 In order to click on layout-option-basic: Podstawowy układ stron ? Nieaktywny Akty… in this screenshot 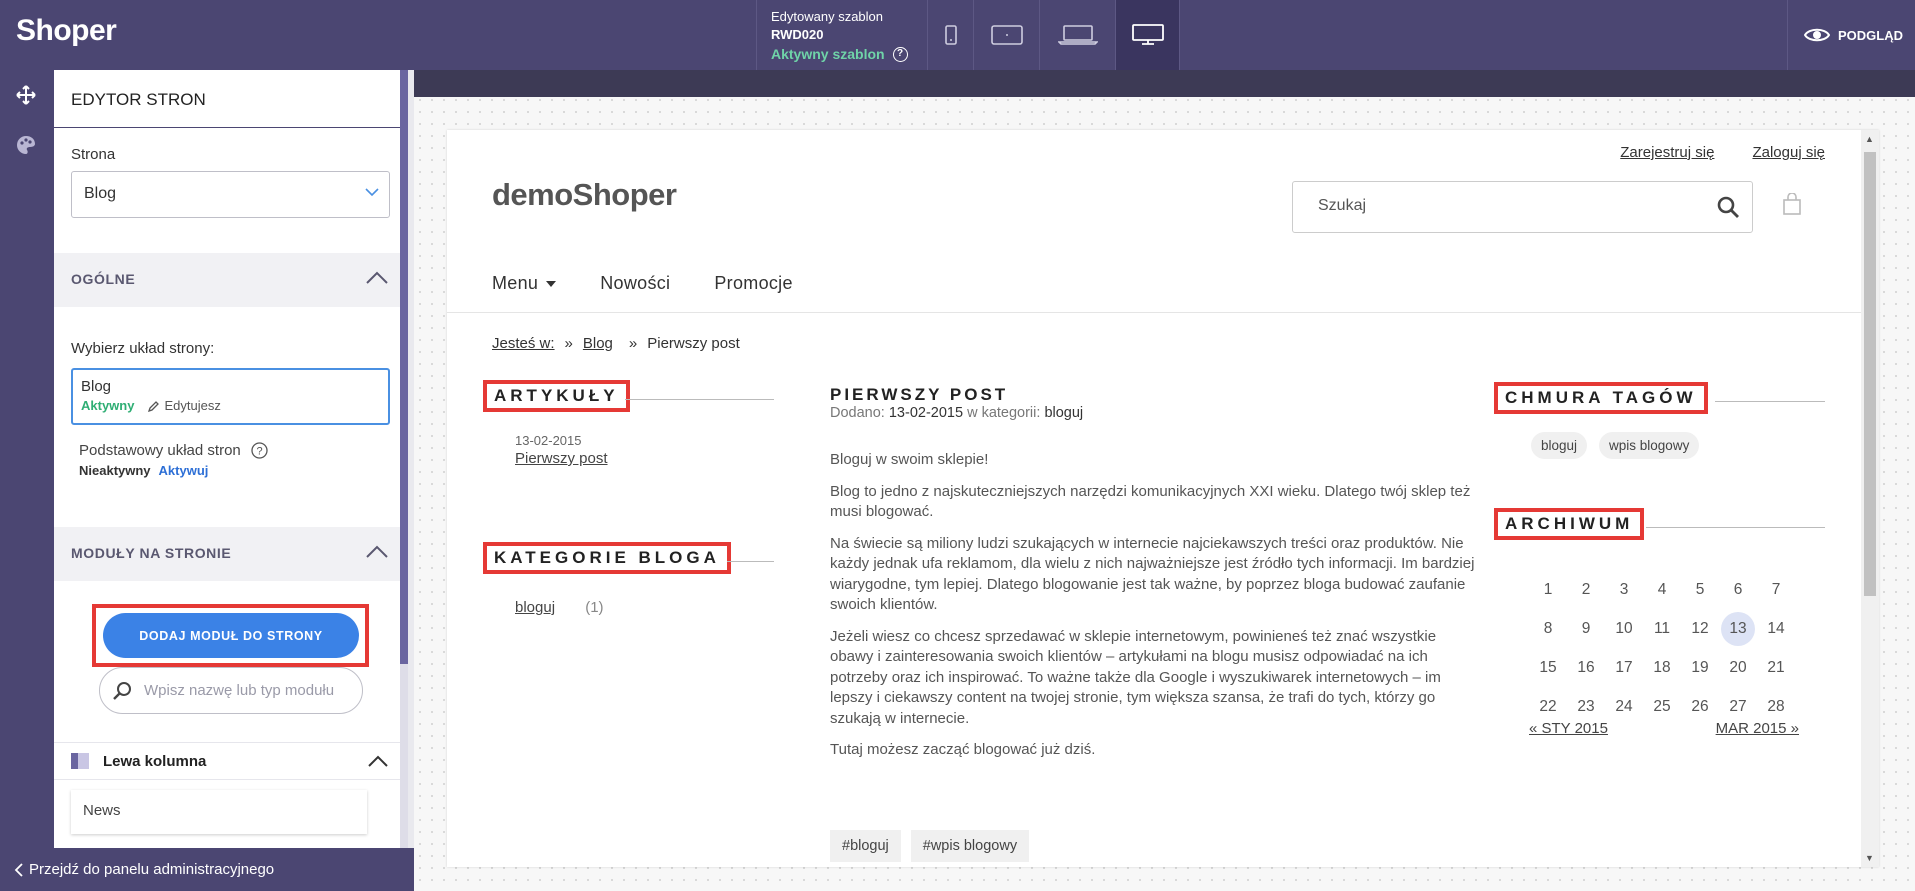, I will do `click(173, 460)`.